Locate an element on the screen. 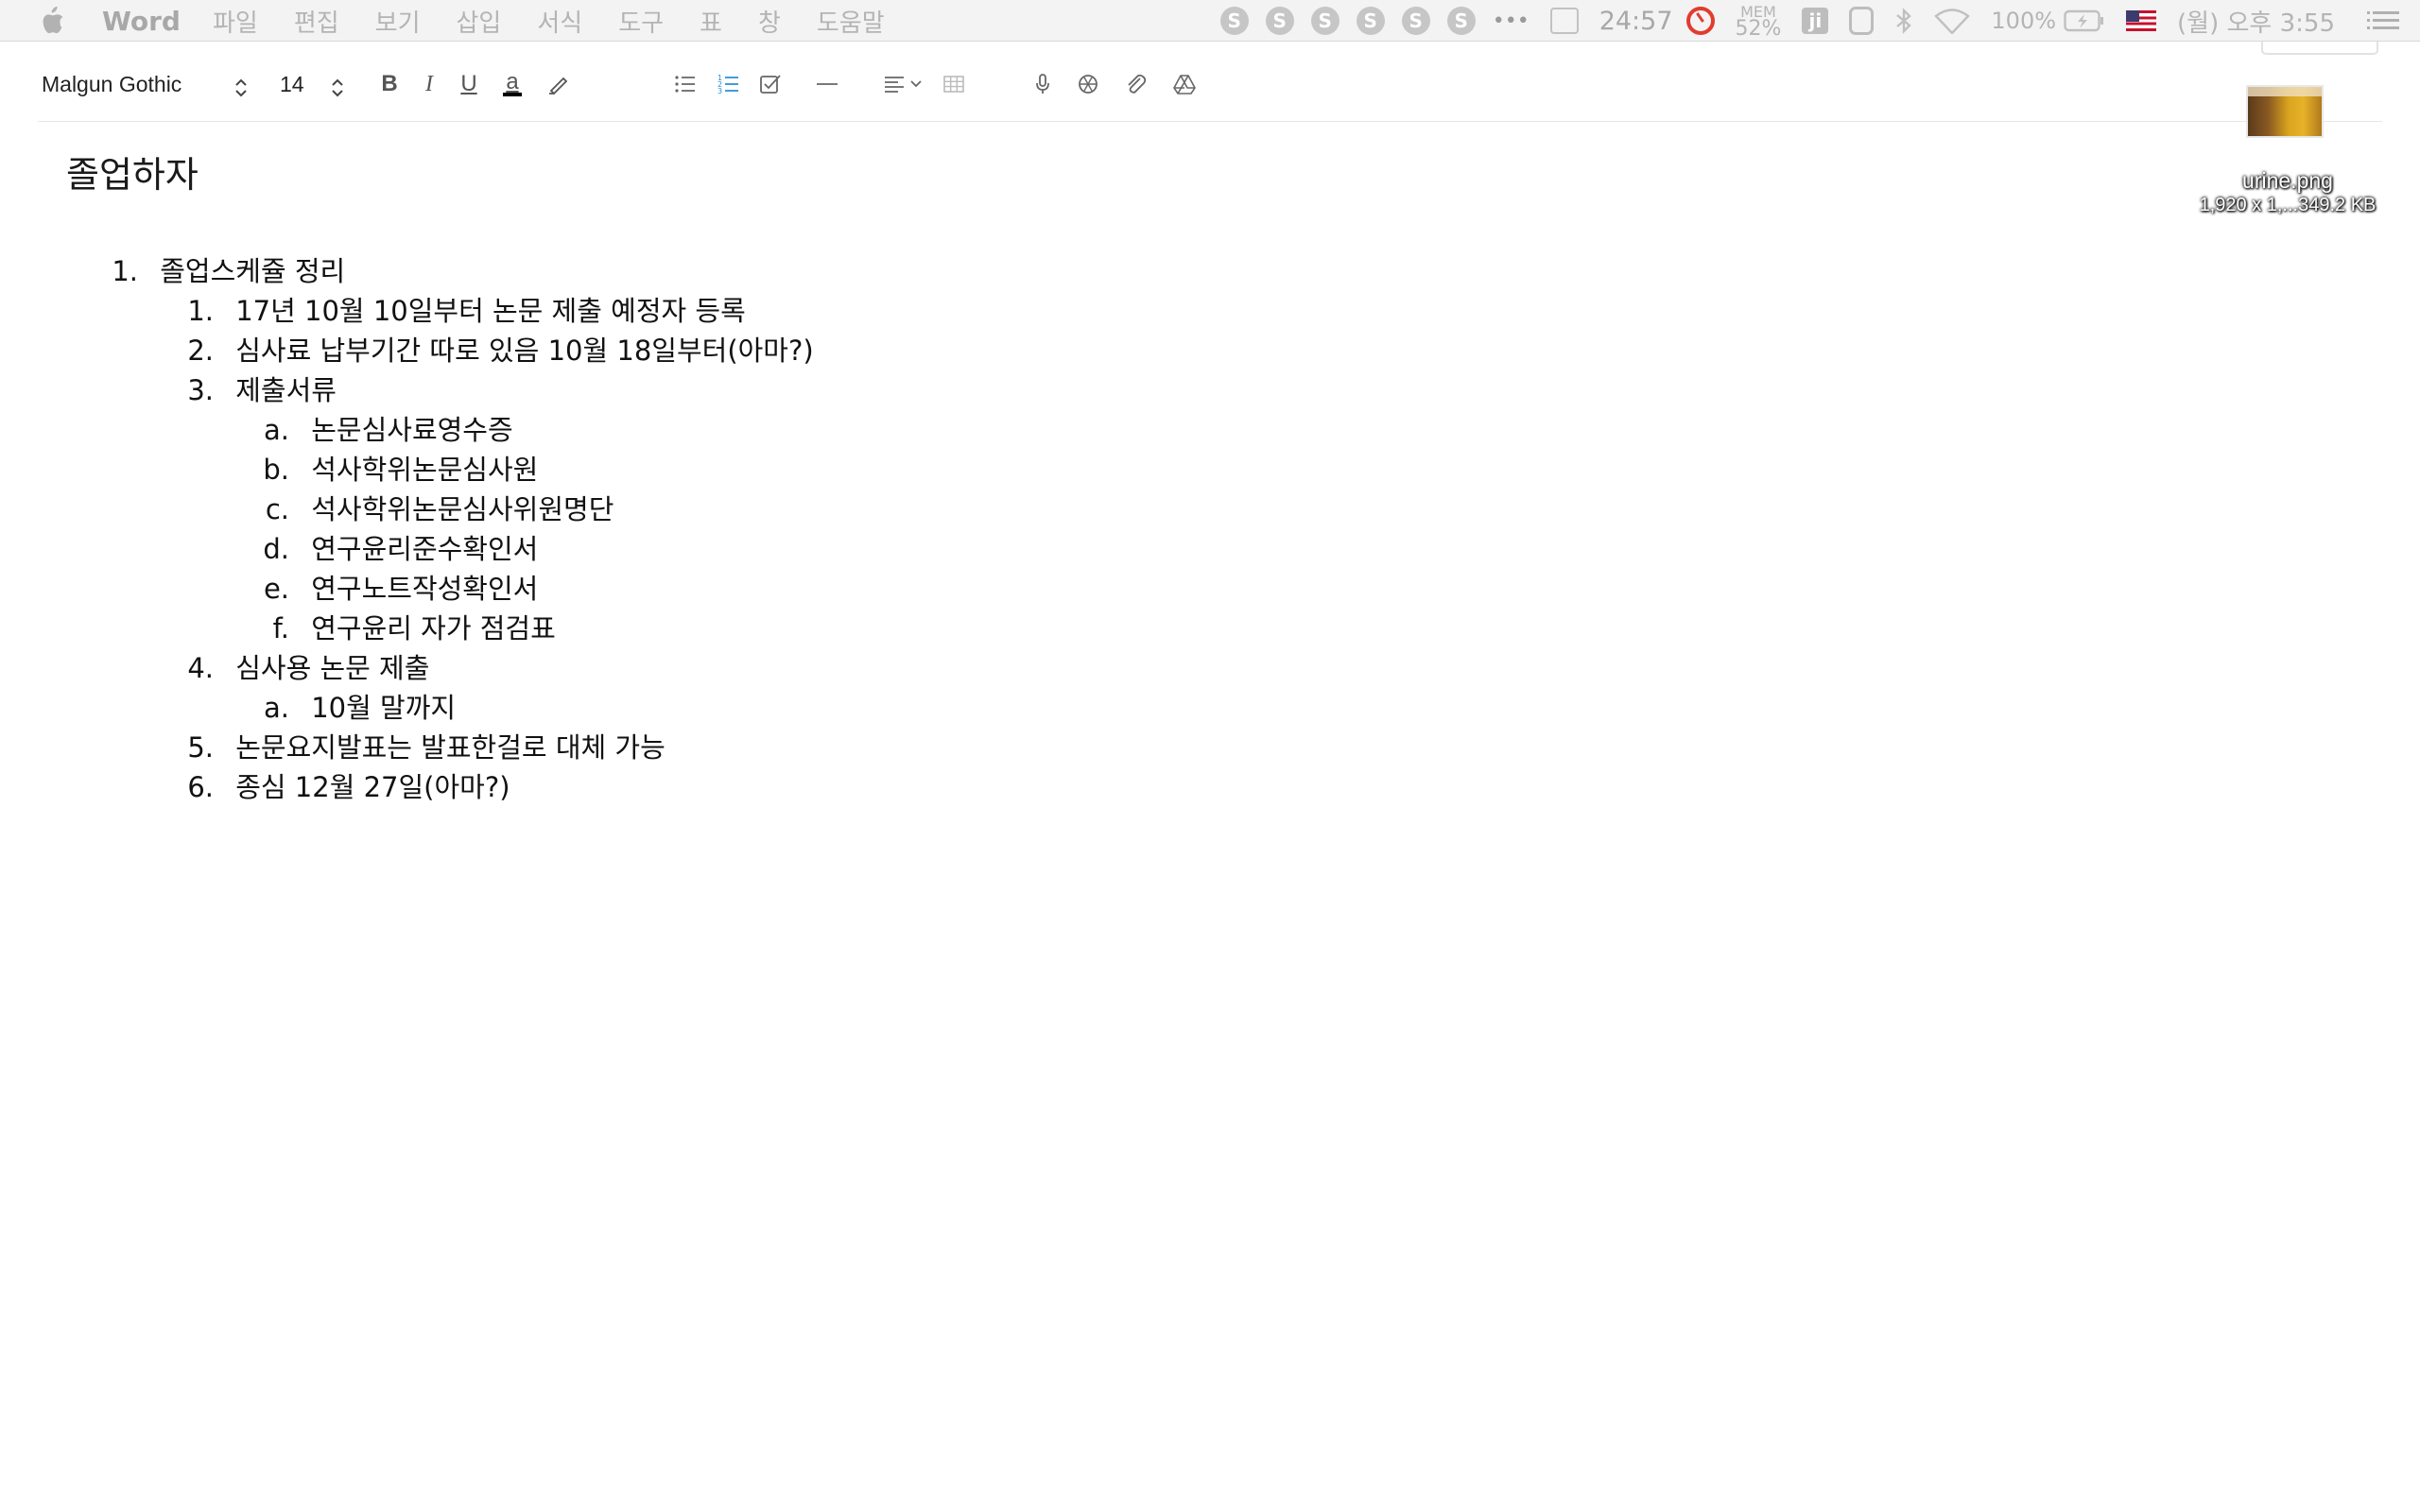  menu-format: 서식 is located at coordinates (559, 21).